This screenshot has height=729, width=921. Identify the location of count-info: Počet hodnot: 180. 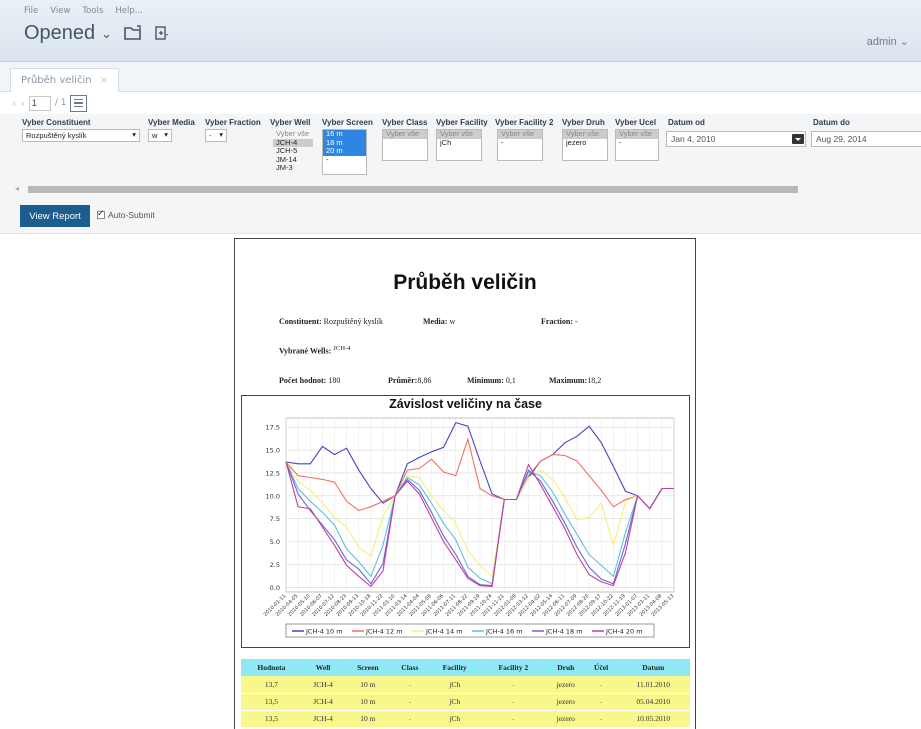
(309, 380).